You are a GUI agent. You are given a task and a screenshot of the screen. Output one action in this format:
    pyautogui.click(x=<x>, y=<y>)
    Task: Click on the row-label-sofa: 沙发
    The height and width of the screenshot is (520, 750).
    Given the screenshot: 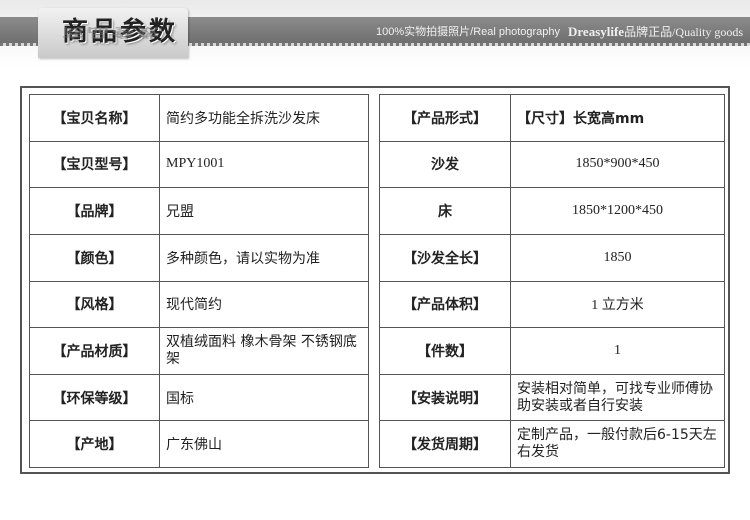 What is the action you would take?
    pyautogui.click(x=445, y=164)
    